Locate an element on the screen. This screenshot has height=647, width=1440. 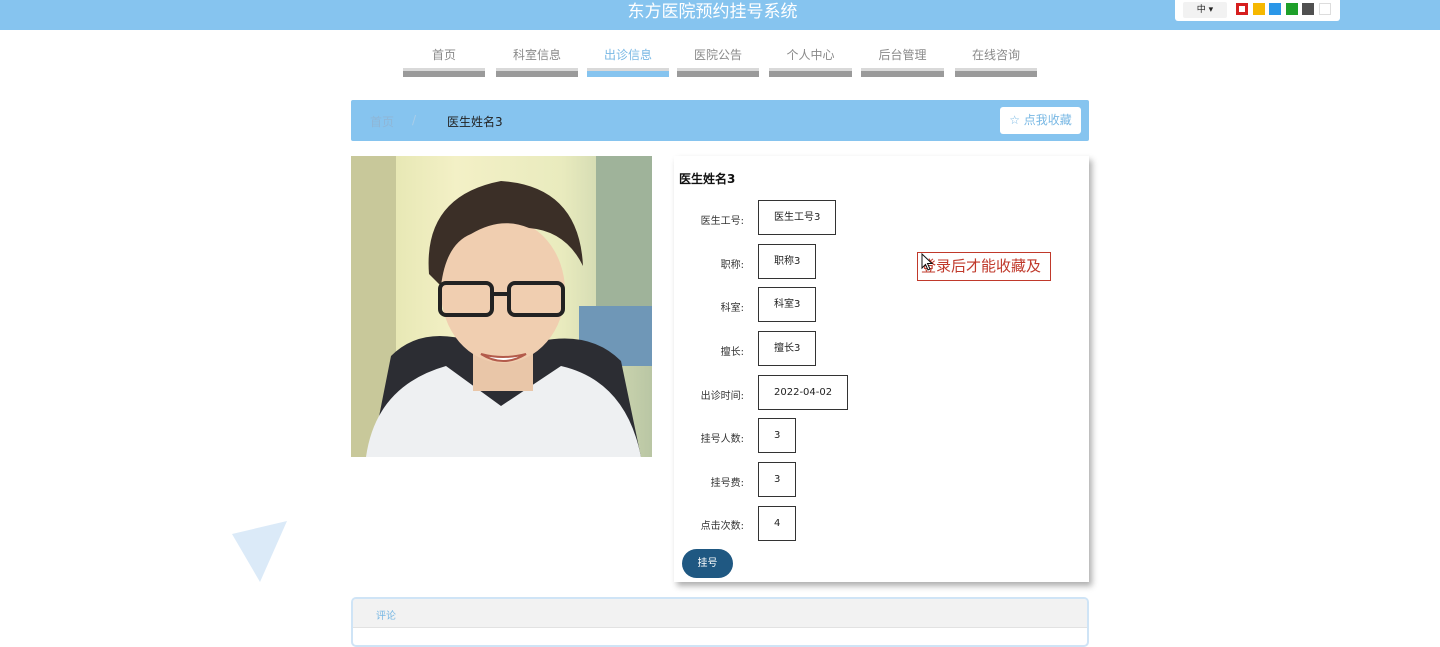
field-value-clicks: 4 is located at coordinates (777, 523).